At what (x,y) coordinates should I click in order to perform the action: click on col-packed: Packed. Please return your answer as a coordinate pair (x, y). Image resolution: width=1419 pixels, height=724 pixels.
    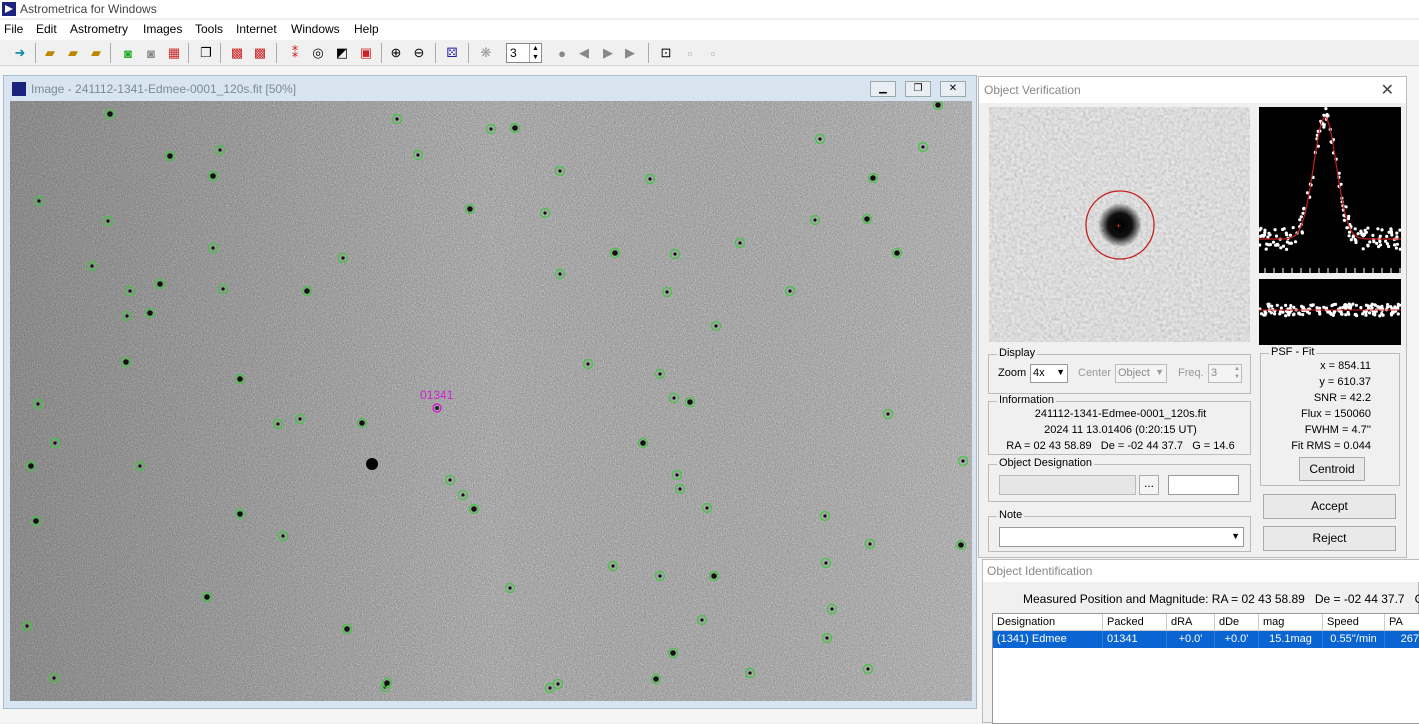
    Looking at the image, I should click on (1135, 622).